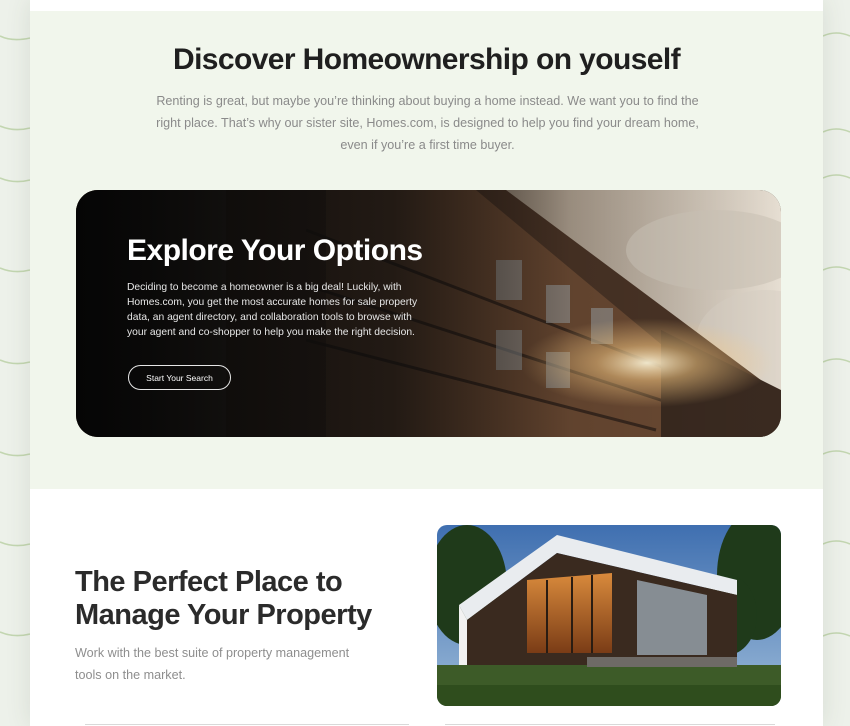  I want to click on start-search-button: Start Your Search, so click(179, 377).